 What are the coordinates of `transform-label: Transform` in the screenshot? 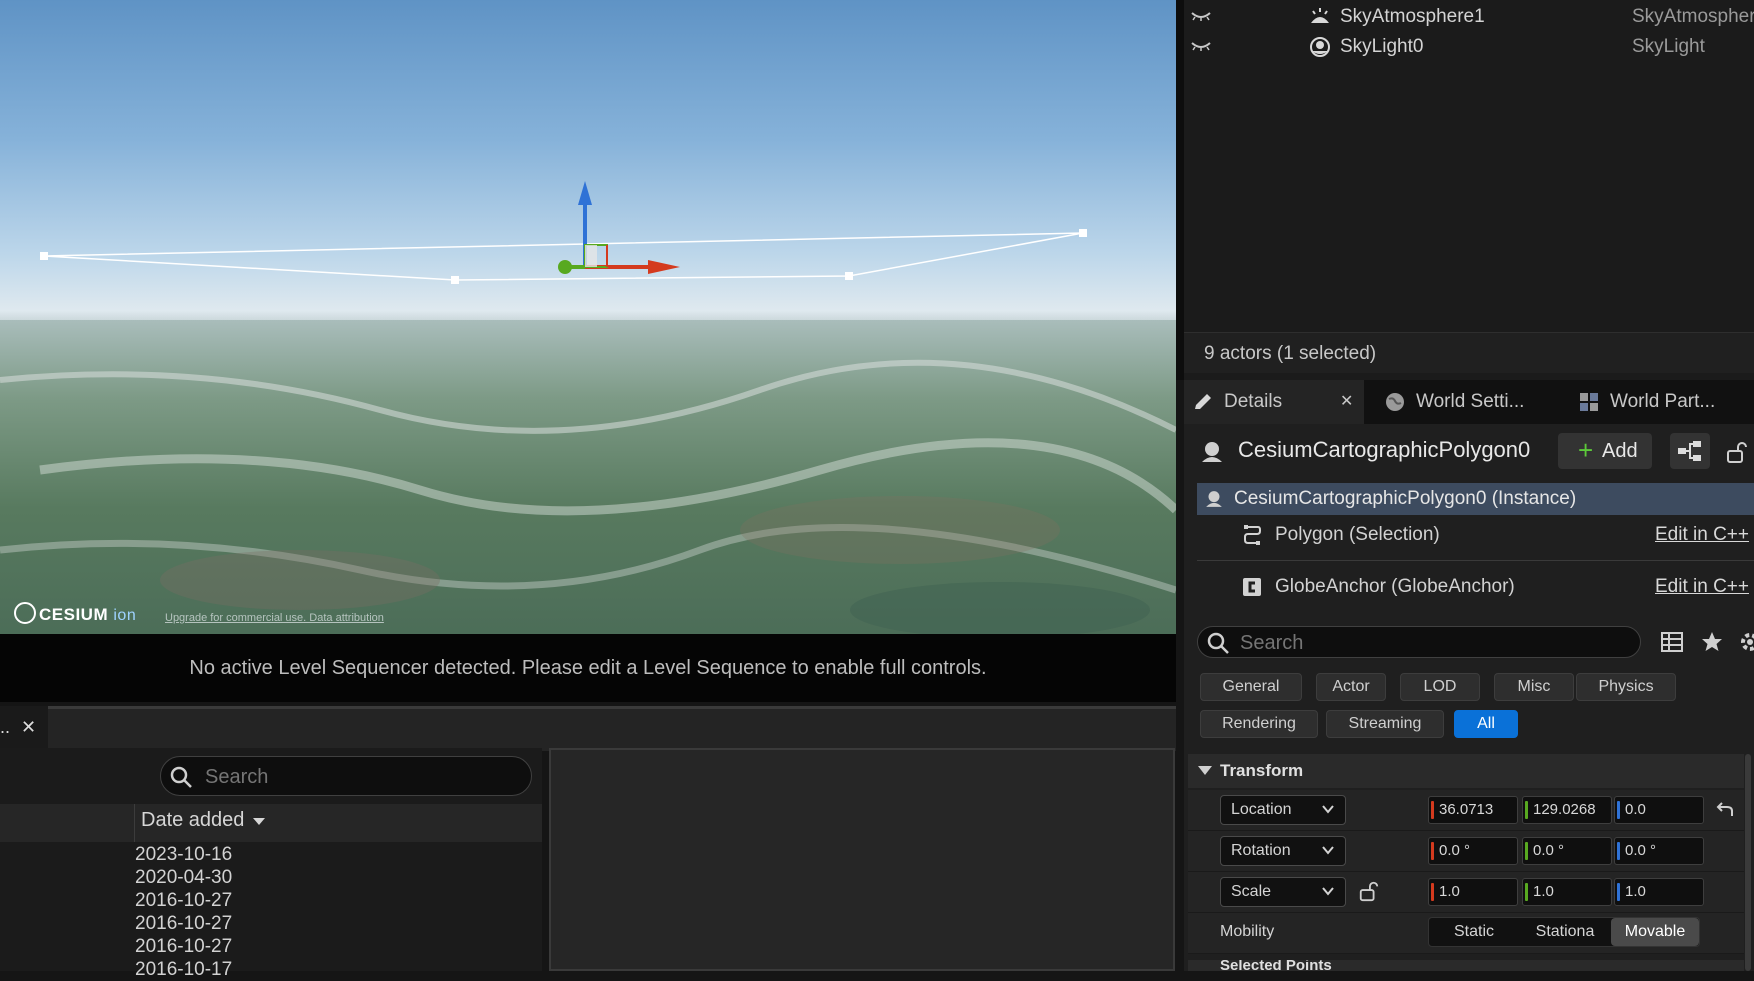 It's located at (1262, 770).